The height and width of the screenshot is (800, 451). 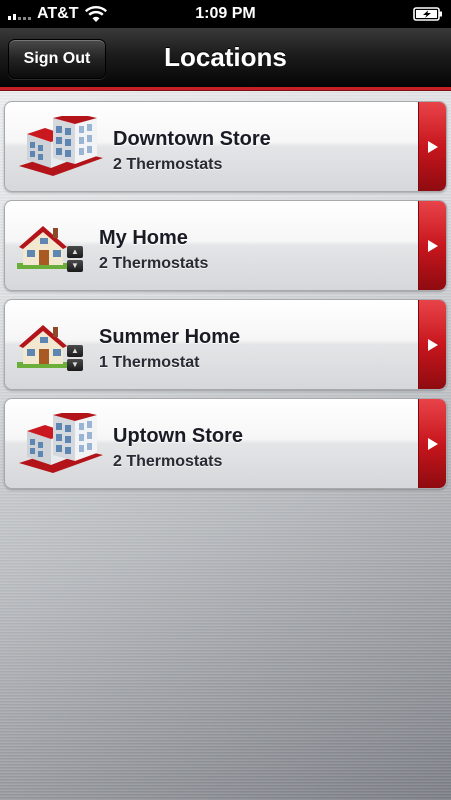 What do you see at coordinates (96, 14) in the screenshot?
I see `wifi-icon` at bounding box center [96, 14].